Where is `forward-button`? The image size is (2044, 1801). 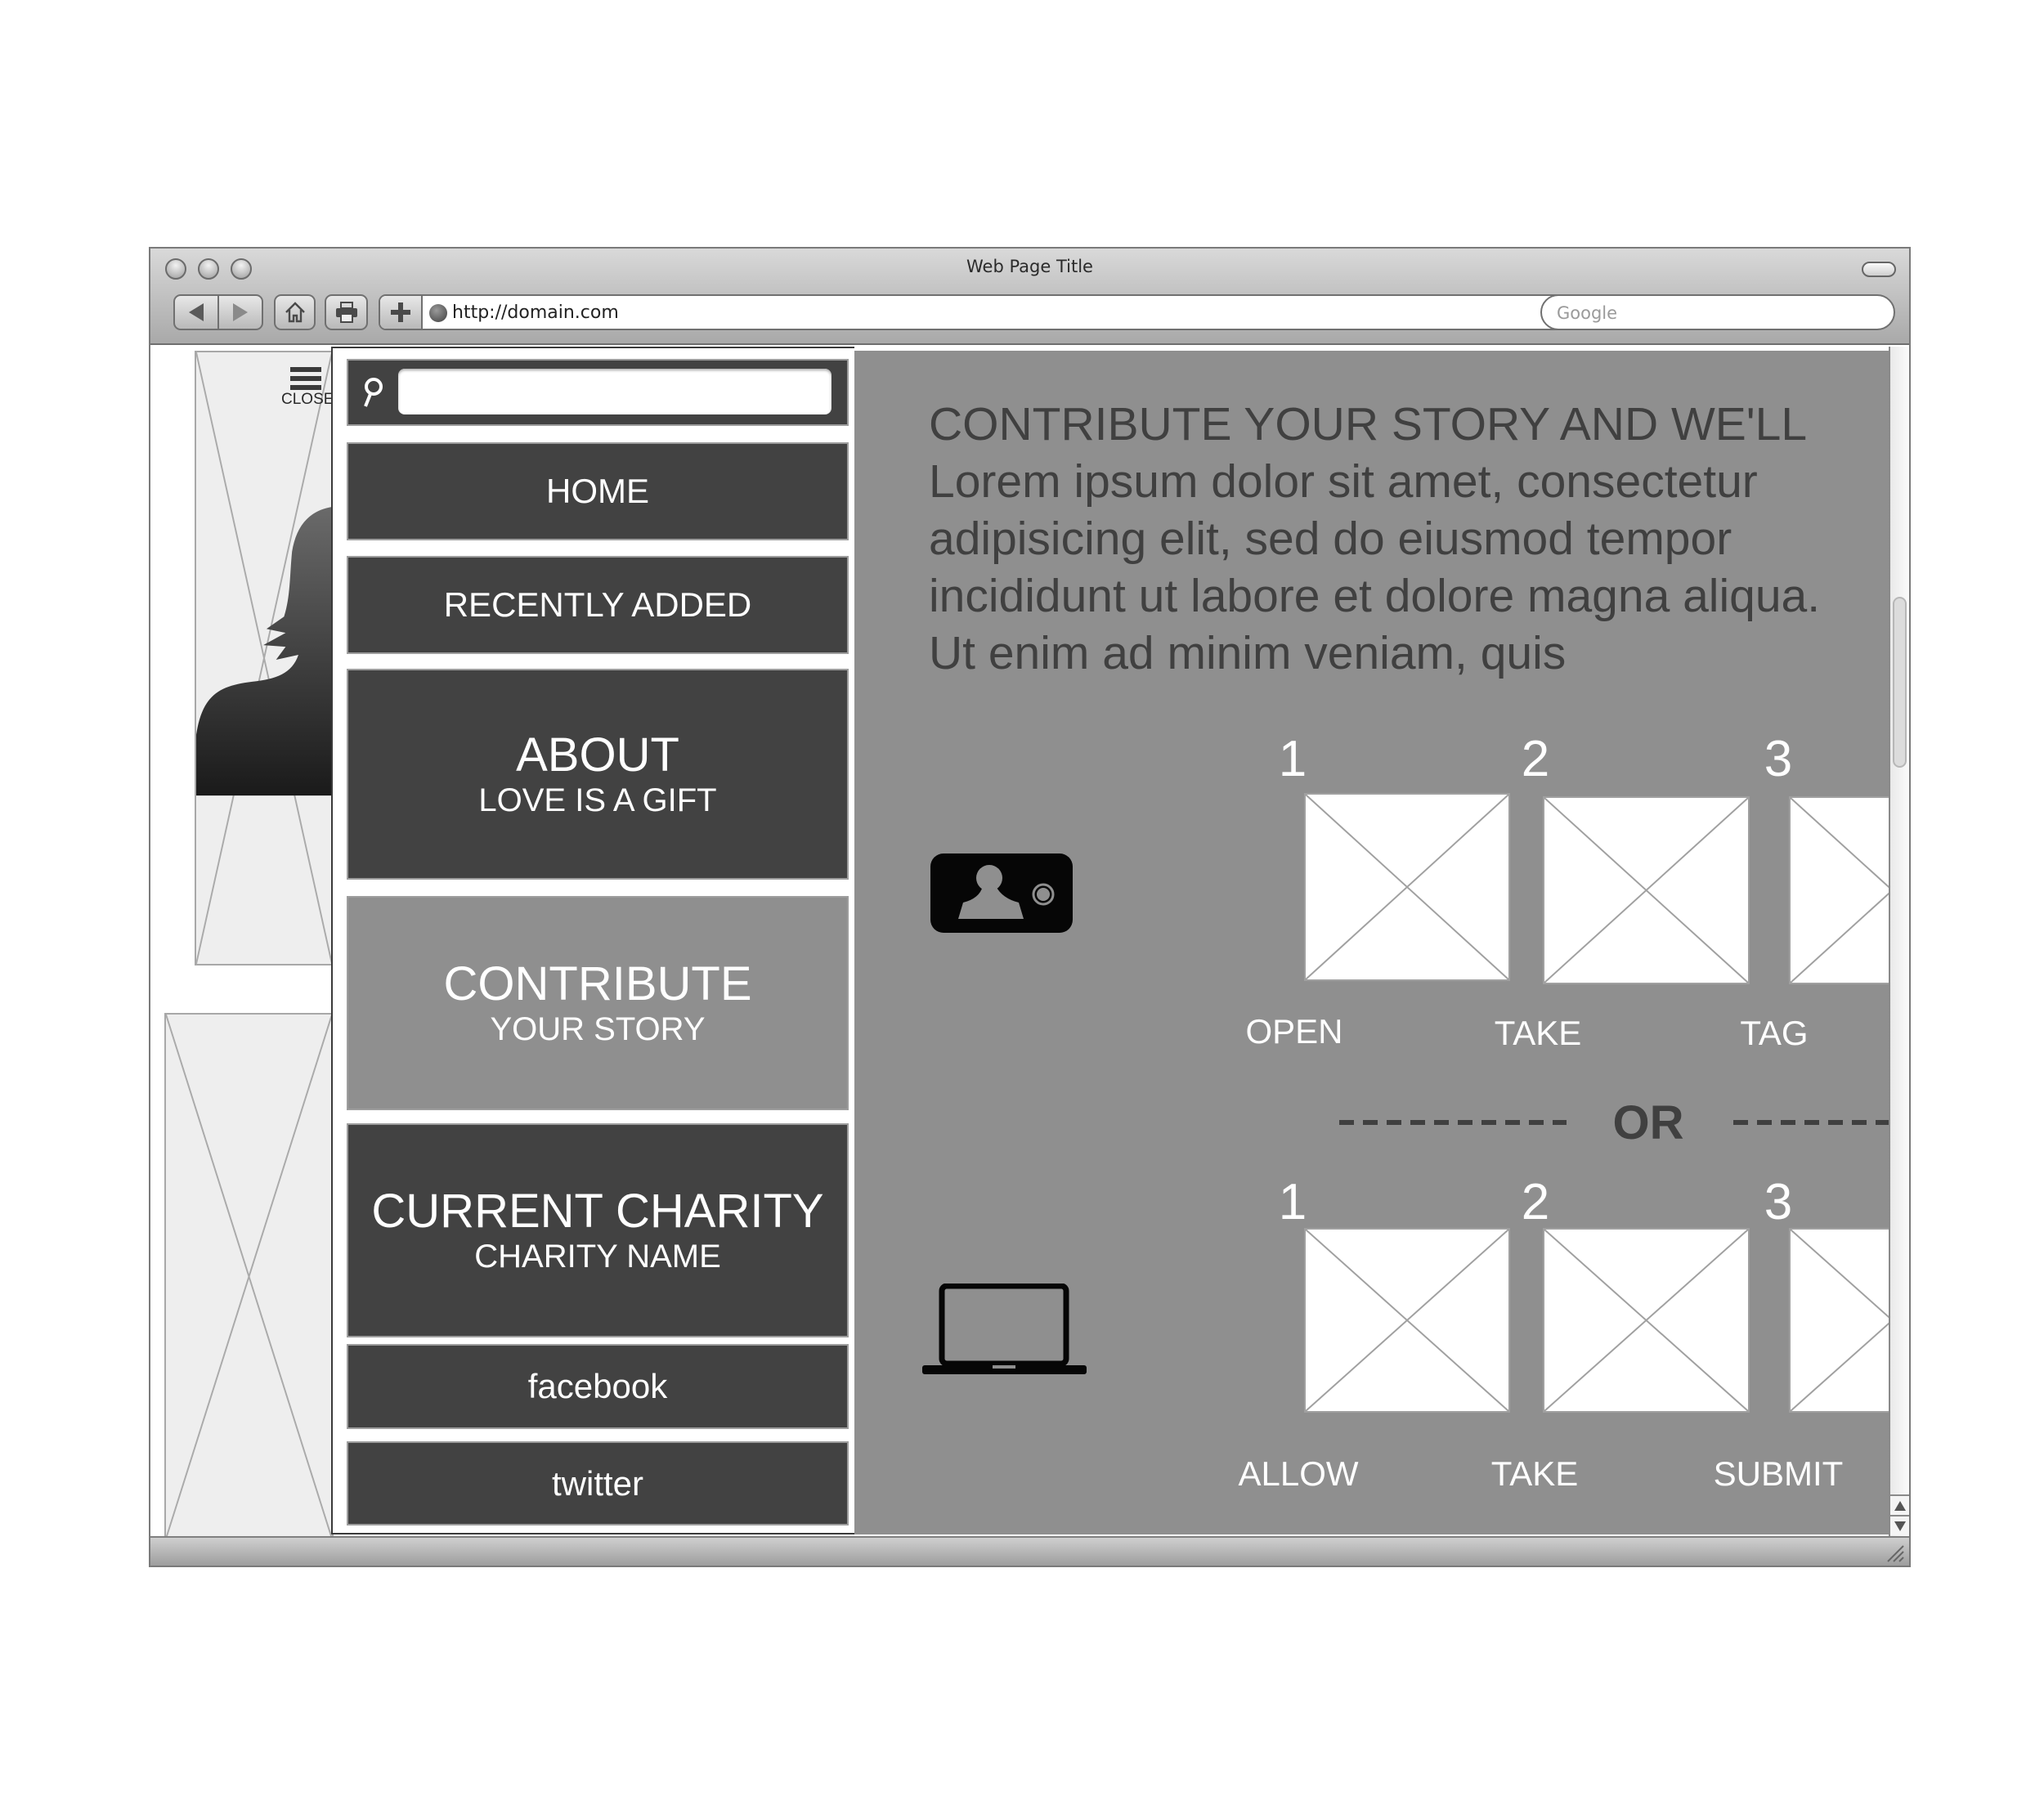
forward-button is located at coordinates (241, 312).